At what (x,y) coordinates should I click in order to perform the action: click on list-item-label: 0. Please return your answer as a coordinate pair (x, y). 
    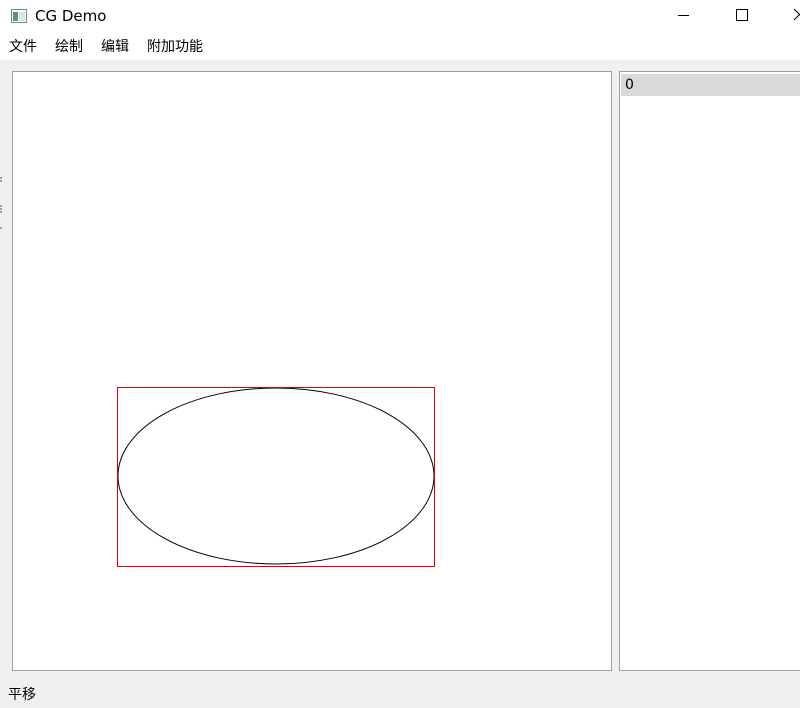
    Looking at the image, I should click on (629, 85).